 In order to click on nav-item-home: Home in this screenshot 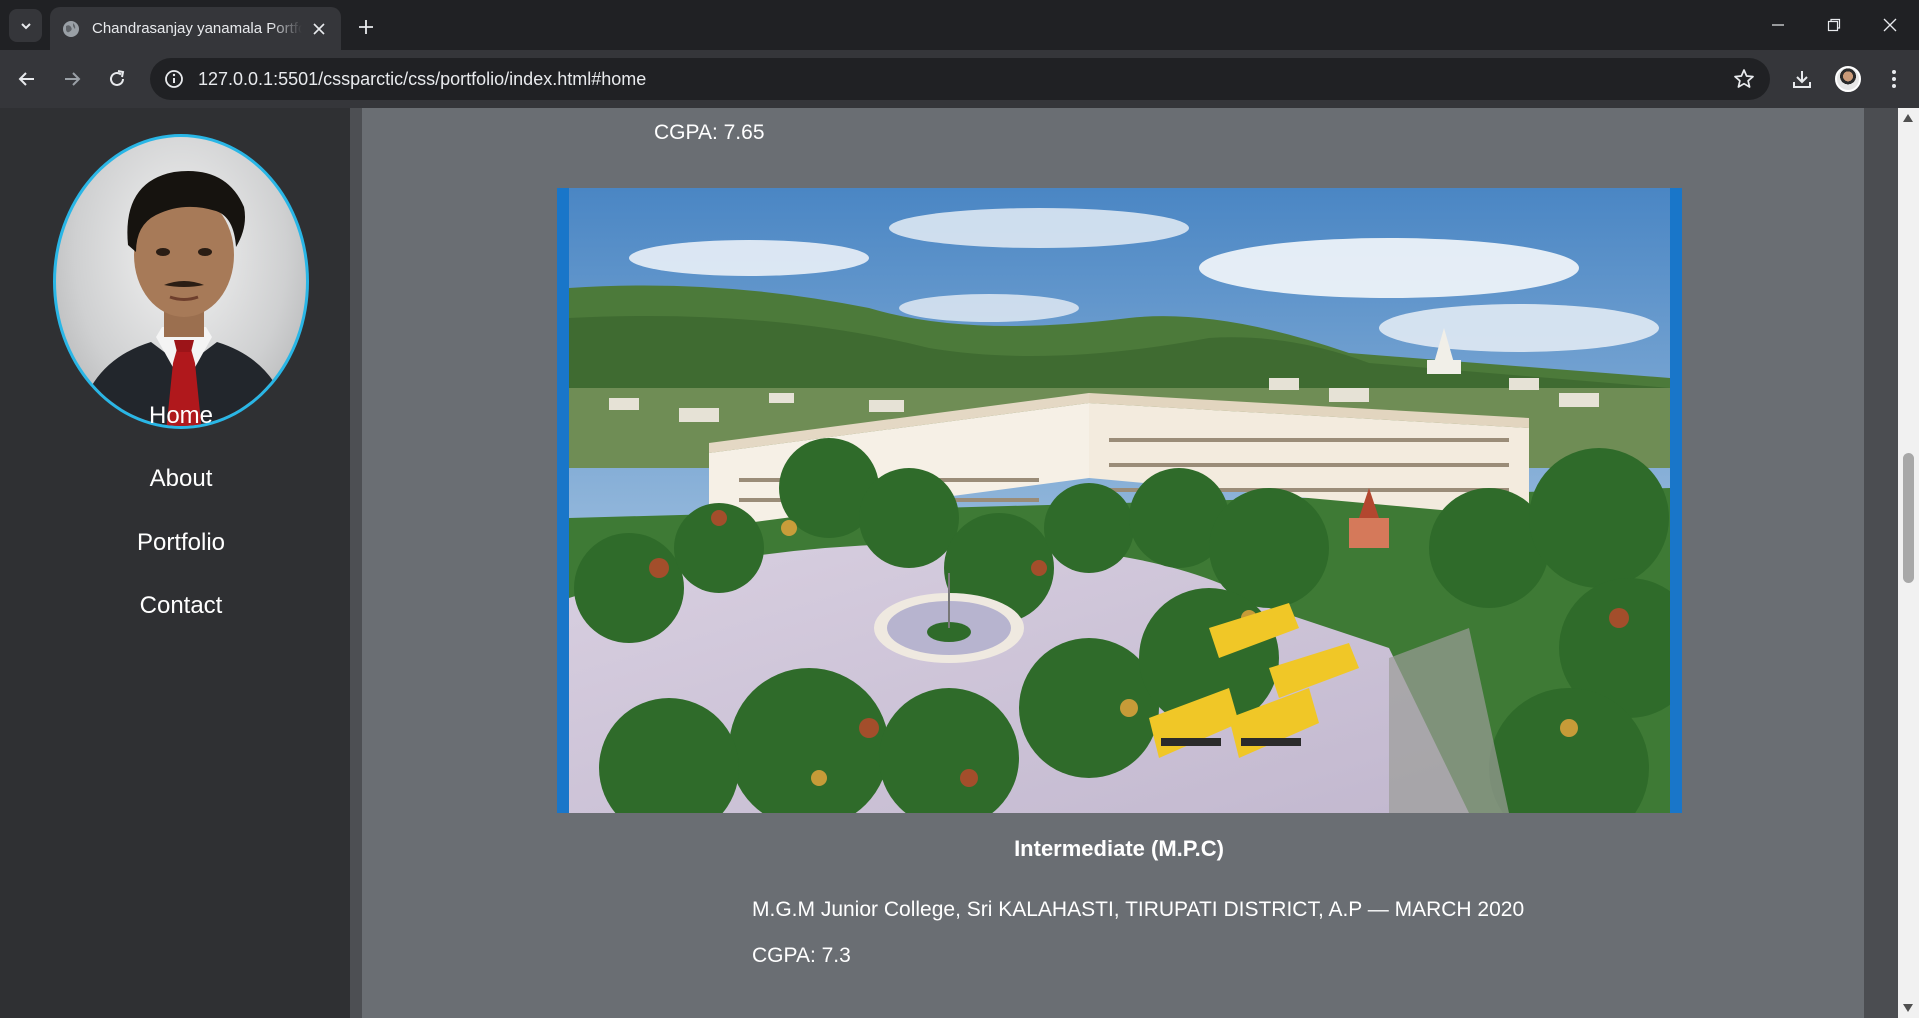, I will do `click(181, 416)`.